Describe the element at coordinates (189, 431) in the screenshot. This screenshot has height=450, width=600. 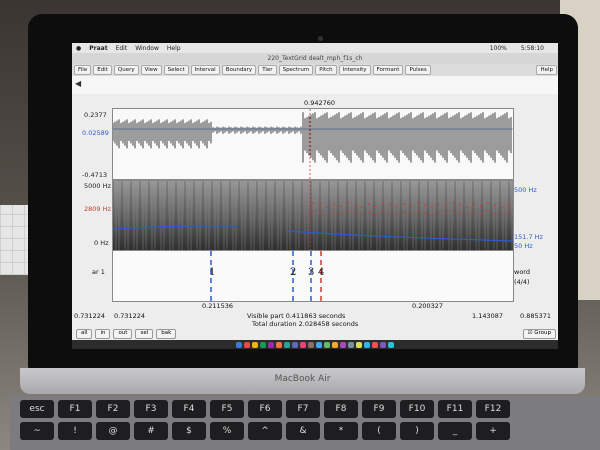
I see `number-key: $` at that location.